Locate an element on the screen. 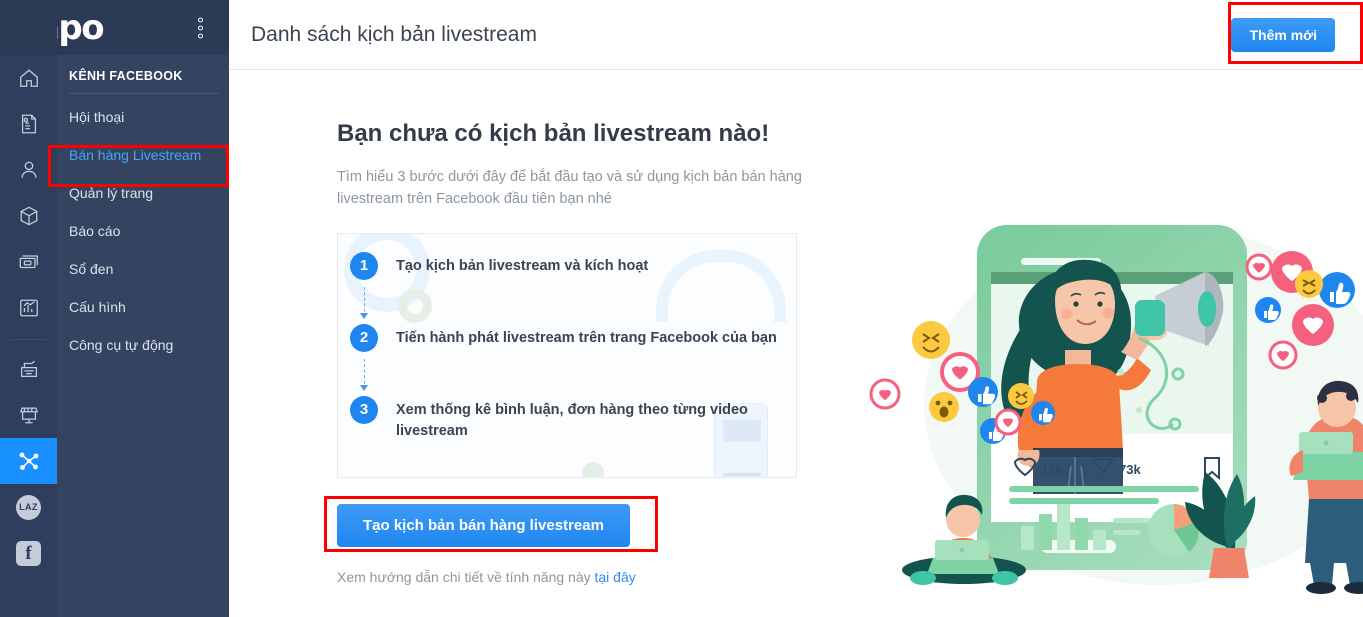  add-new-button: Thêm mới is located at coordinates (1283, 34).